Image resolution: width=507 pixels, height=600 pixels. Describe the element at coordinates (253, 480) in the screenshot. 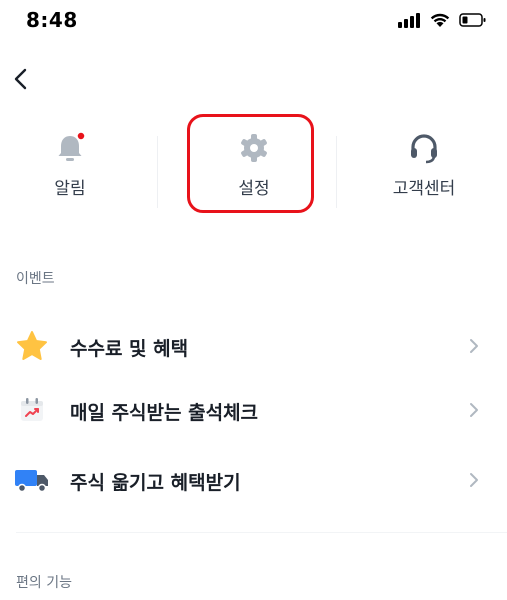

I see `list-item-stock-transfer: 주식 옮기고 혜택받기` at that location.